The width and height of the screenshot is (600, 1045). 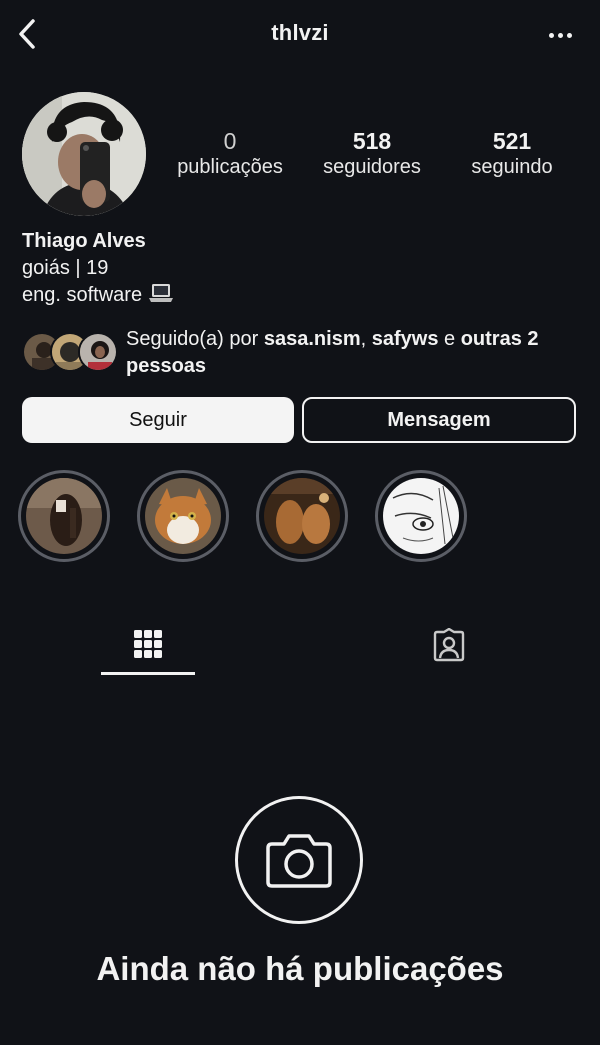 I want to click on followers-label: seguidores, so click(x=372, y=167).